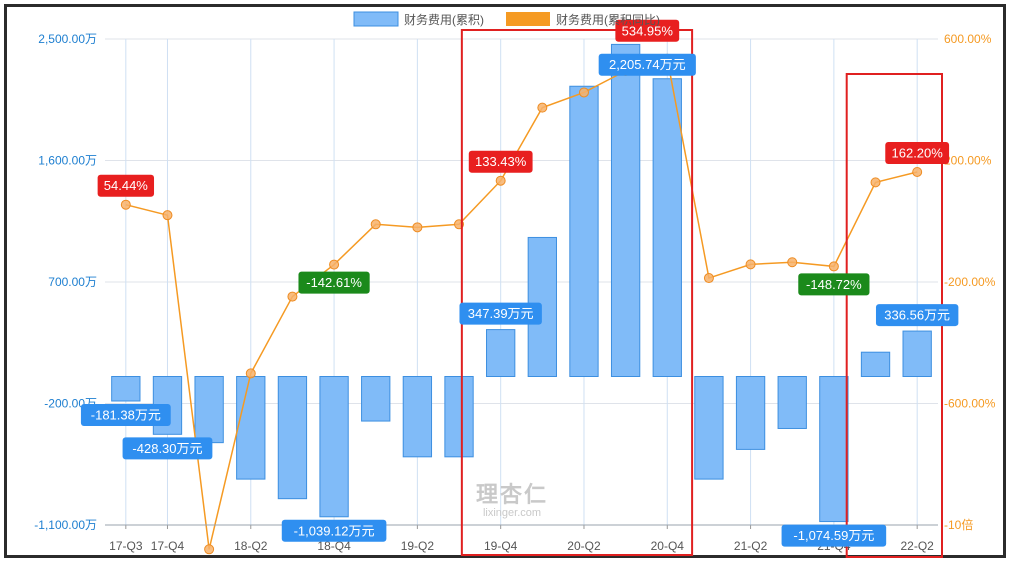 The width and height of the screenshot is (1016, 567). What do you see at coordinates (917, 353) in the screenshot?
I see `bar-22-Q2` at bounding box center [917, 353].